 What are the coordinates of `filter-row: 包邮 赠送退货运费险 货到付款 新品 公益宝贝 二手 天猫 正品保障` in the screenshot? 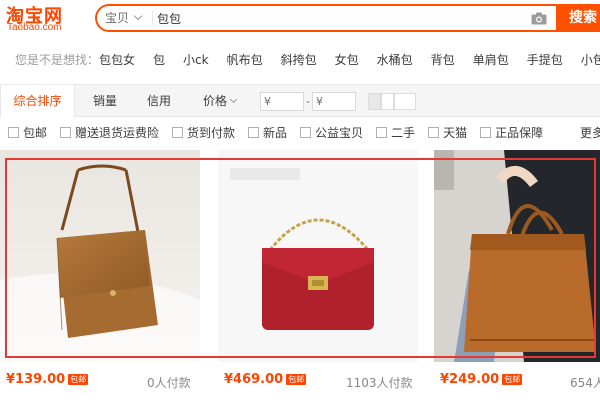 It's located at (300, 132).